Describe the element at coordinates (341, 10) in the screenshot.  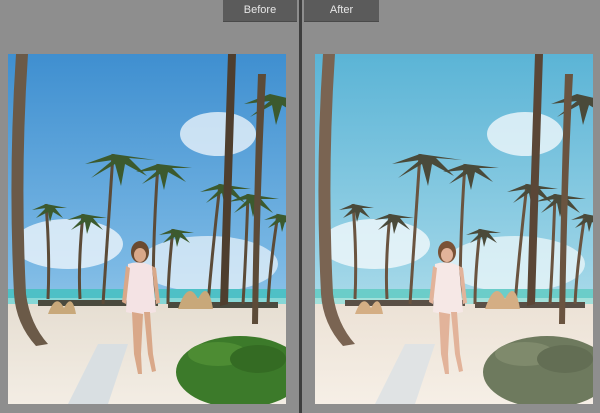
I see `after-tab-label: After` at that location.